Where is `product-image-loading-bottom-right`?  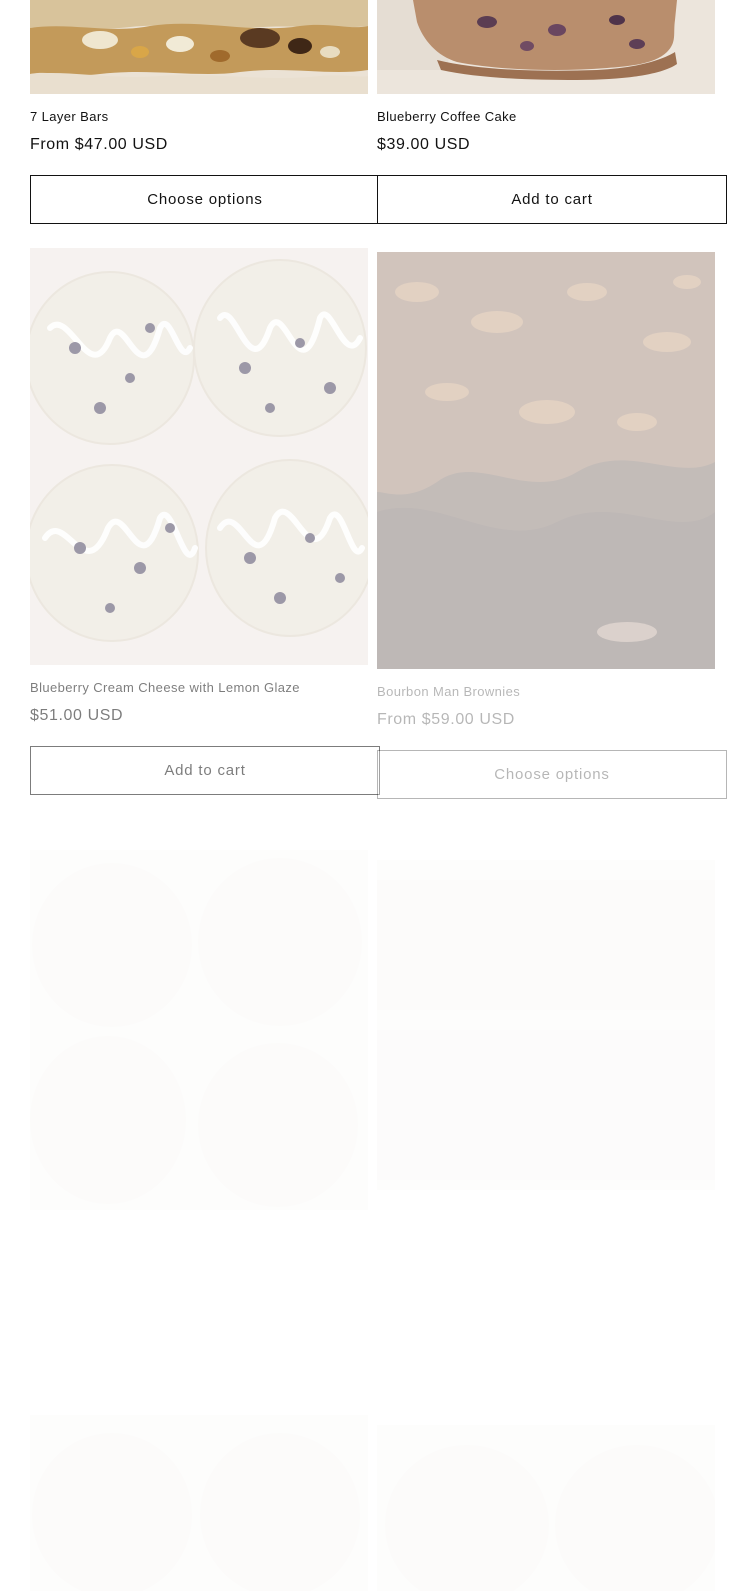
product-image-loading-bottom-right is located at coordinates (546, 1508).